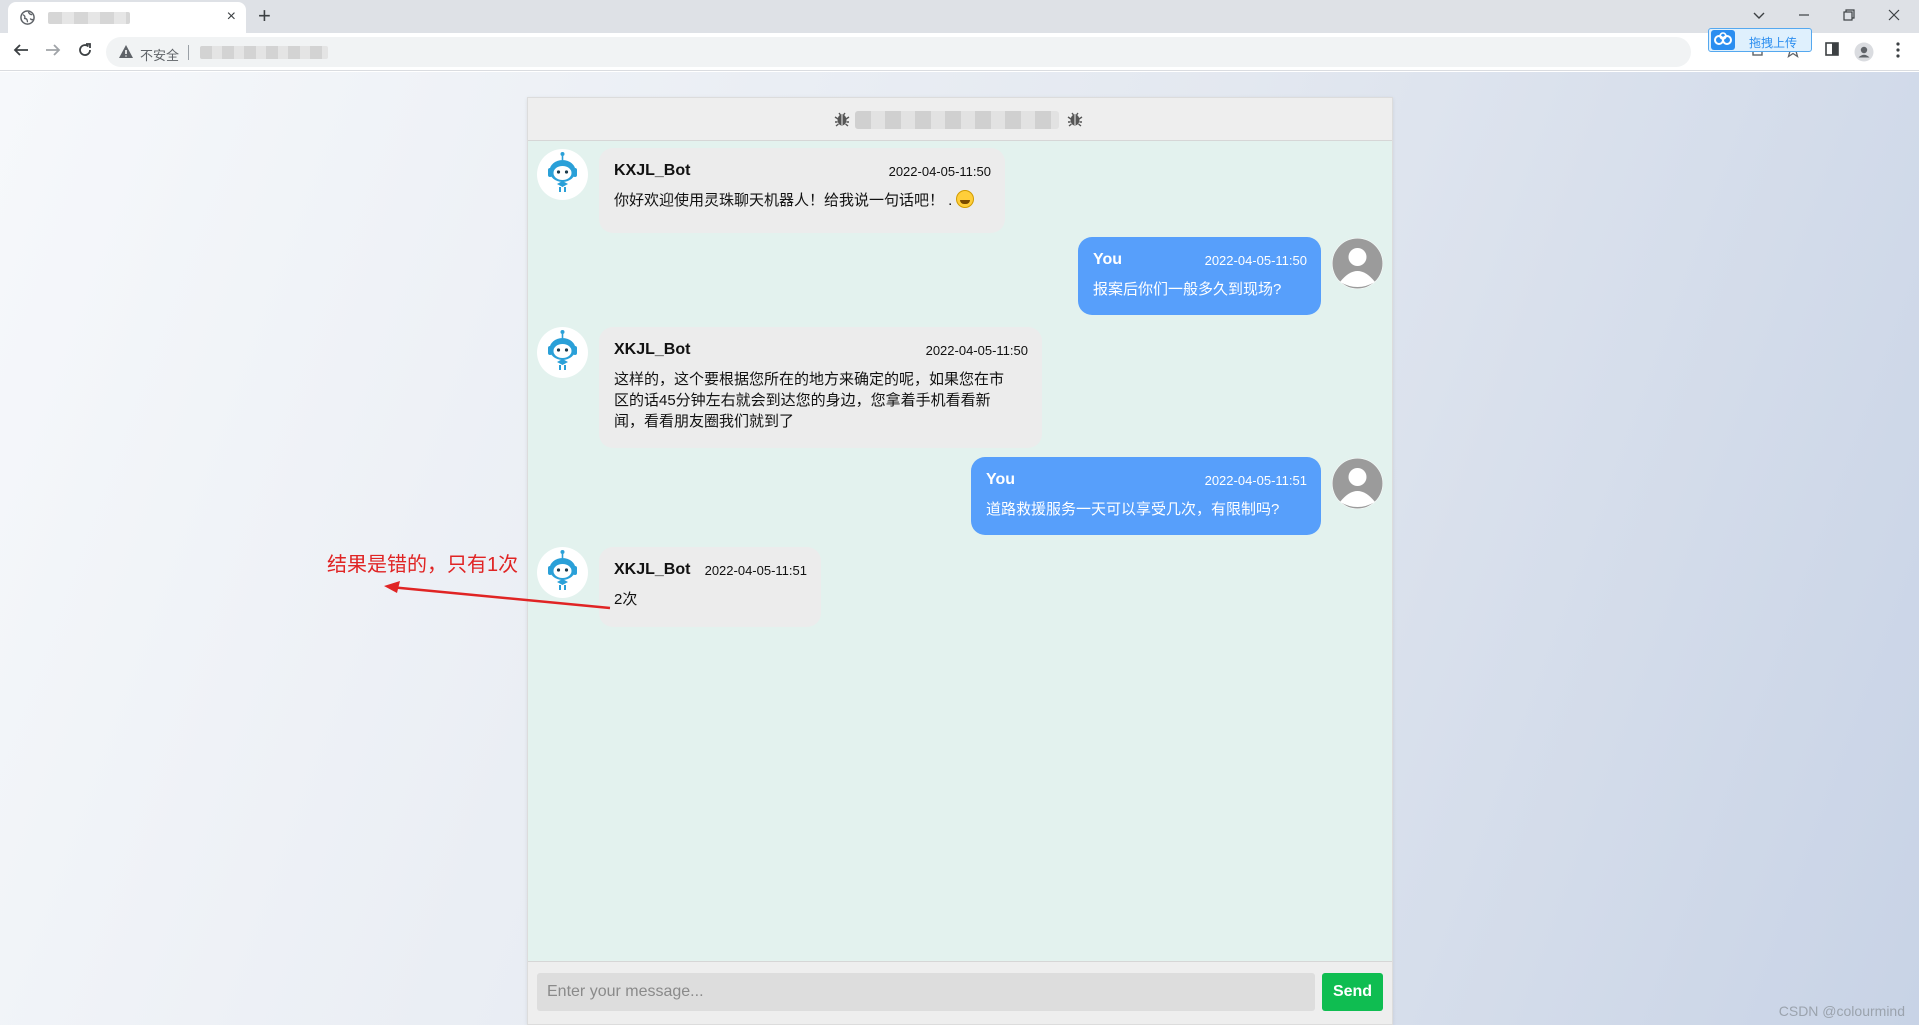  Describe the element at coordinates (1832, 52) in the screenshot. I see `side-panel-icon` at that location.